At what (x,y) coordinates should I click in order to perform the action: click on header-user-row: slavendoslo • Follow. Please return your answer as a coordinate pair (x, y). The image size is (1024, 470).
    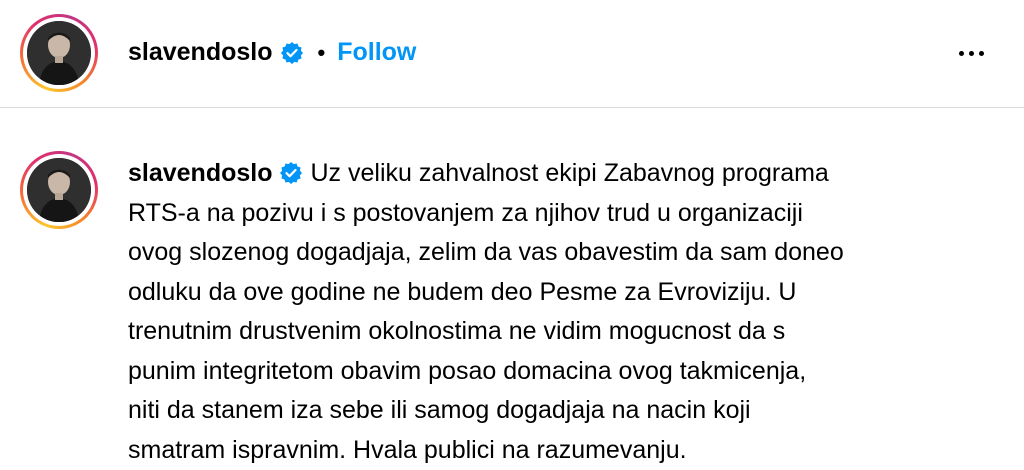
    Looking at the image, I should click on (272, 52).